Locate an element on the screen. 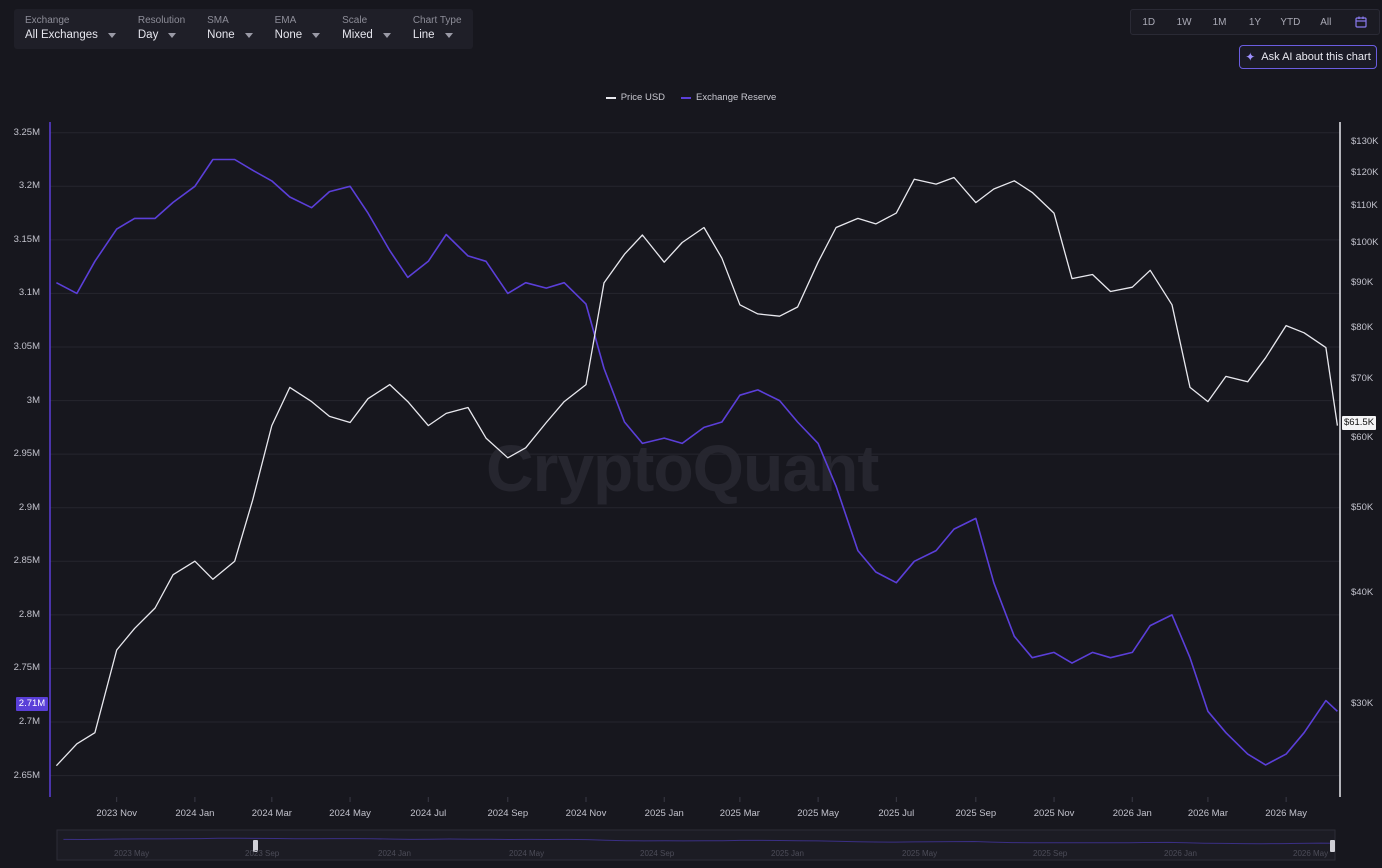 This screenshot has width=1382, height=868. left-tick-label: 3.2M is located at coordinates (29, 186).